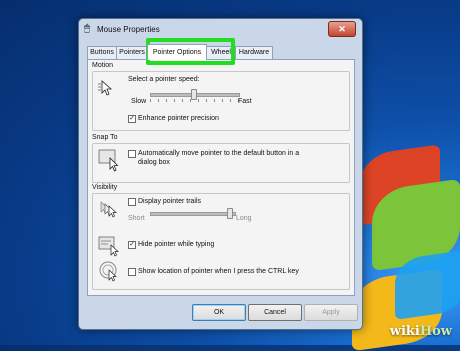 The width and height of the screenshot is (460, 351). What do you see at coordinates (219, 312) in the screenshot?
I see `ok-button: OK` at bounding box center [219, 312].